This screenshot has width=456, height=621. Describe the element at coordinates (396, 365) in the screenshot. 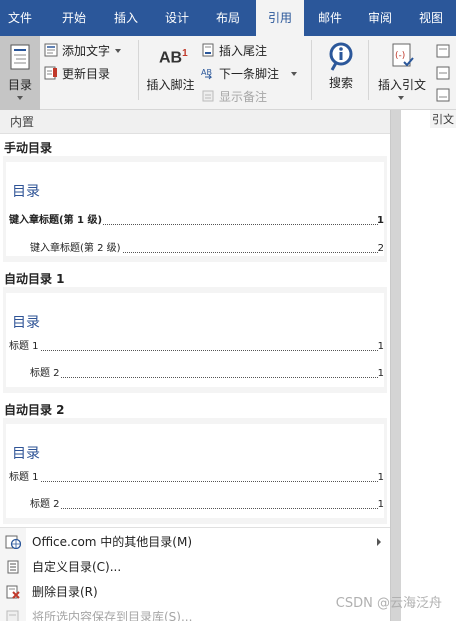

I see `document-margin` at that location.